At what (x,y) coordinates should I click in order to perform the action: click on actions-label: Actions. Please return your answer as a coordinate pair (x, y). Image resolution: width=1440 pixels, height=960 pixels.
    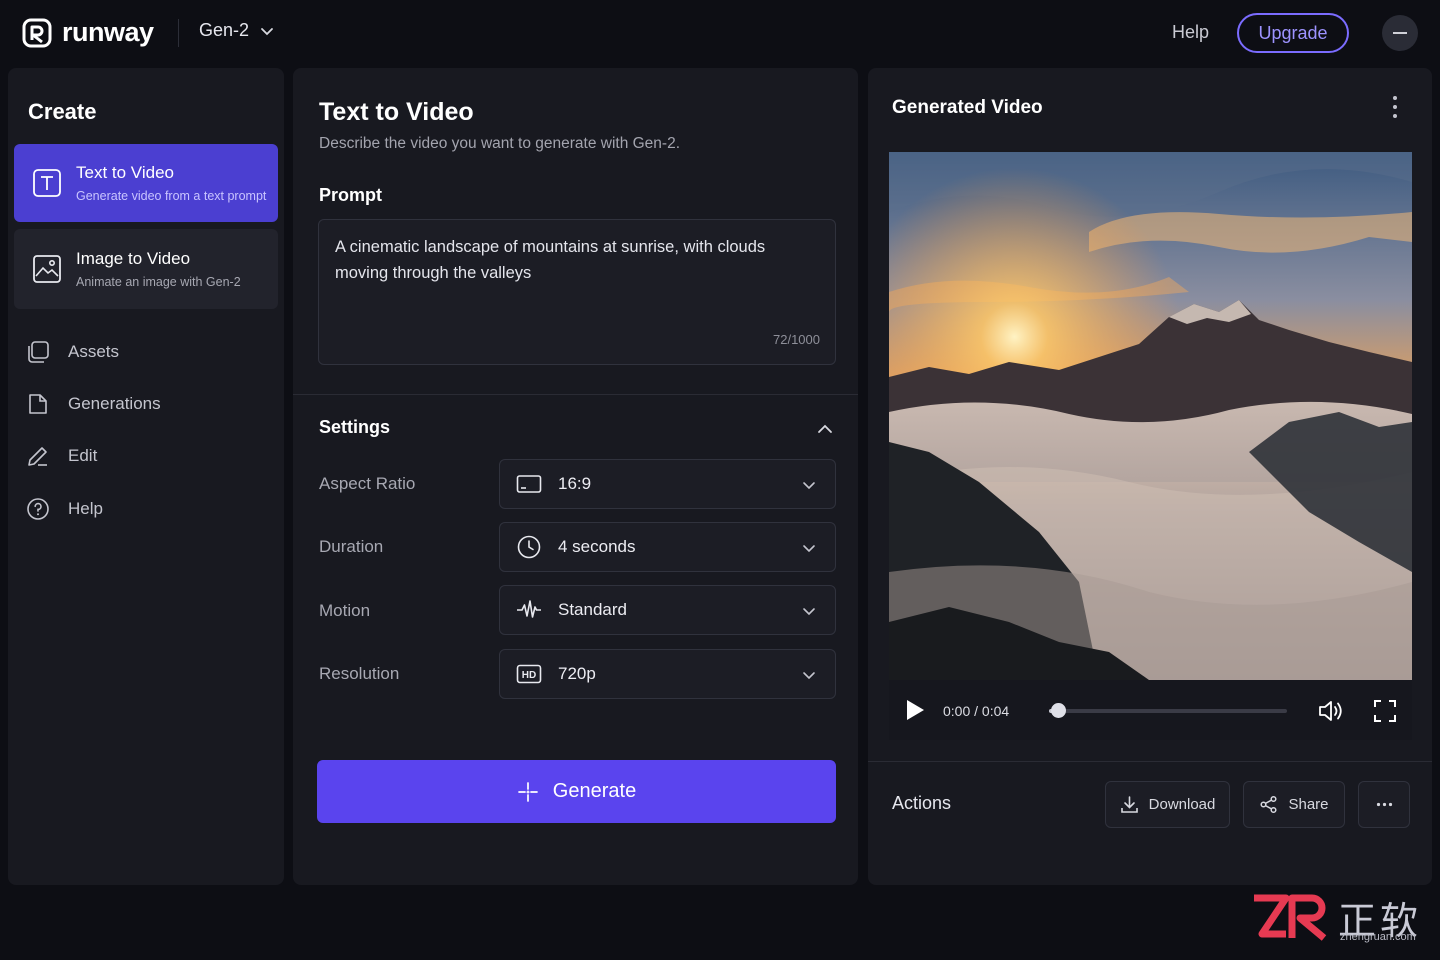
    Looking at the image, I should click on (922, 803).